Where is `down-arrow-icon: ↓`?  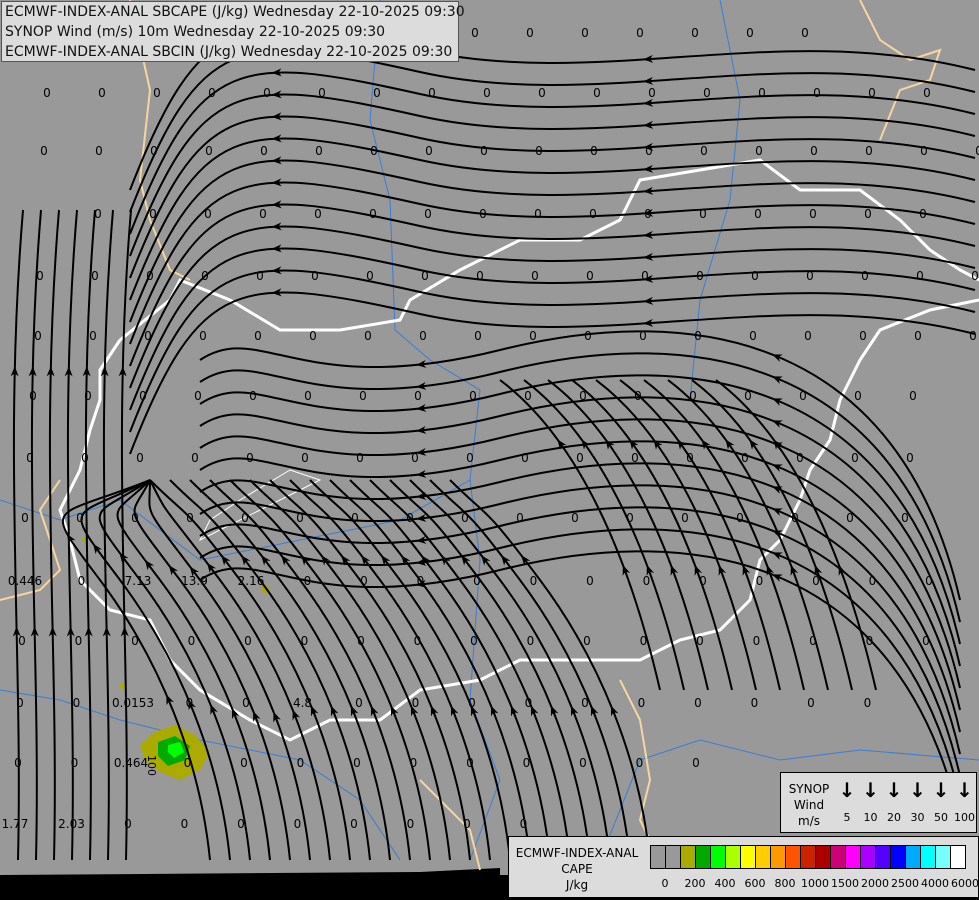
down-arrow-icon: ↓ is located at coordinates (847, 790).